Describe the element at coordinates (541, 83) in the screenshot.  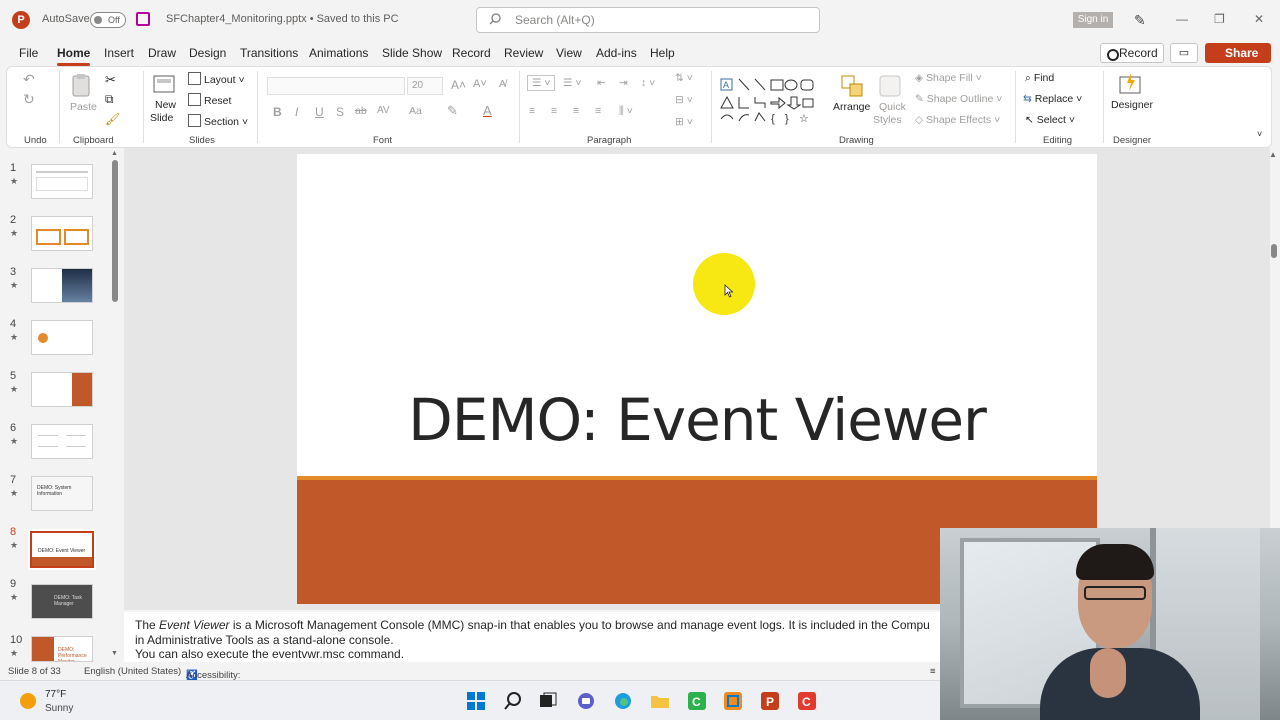
I see `bullets-icon: ☰ ˅` at that location.